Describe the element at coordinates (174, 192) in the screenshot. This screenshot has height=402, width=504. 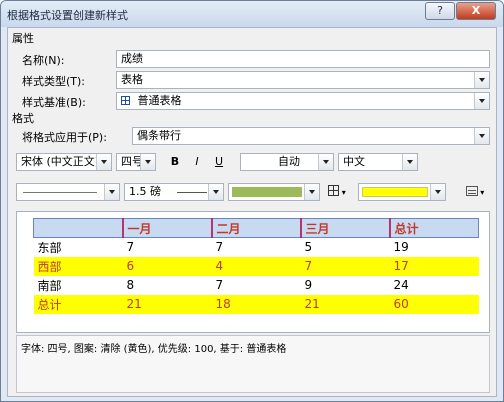
I see `border-width-select: 1.5 磅` at that location.